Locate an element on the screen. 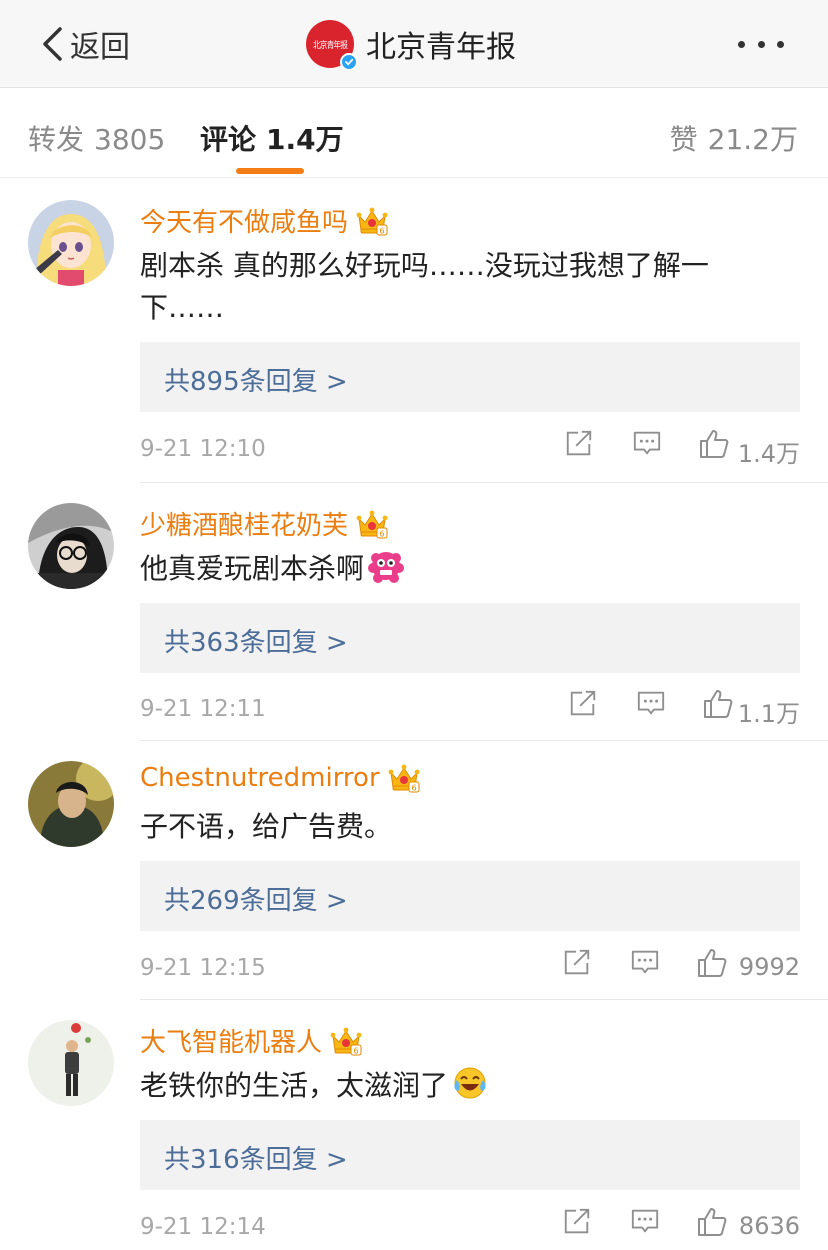 The width and height of the screenshot is (828, 1250). tab-likes: 赞 21.2万 is located at coordinates (734, 138).